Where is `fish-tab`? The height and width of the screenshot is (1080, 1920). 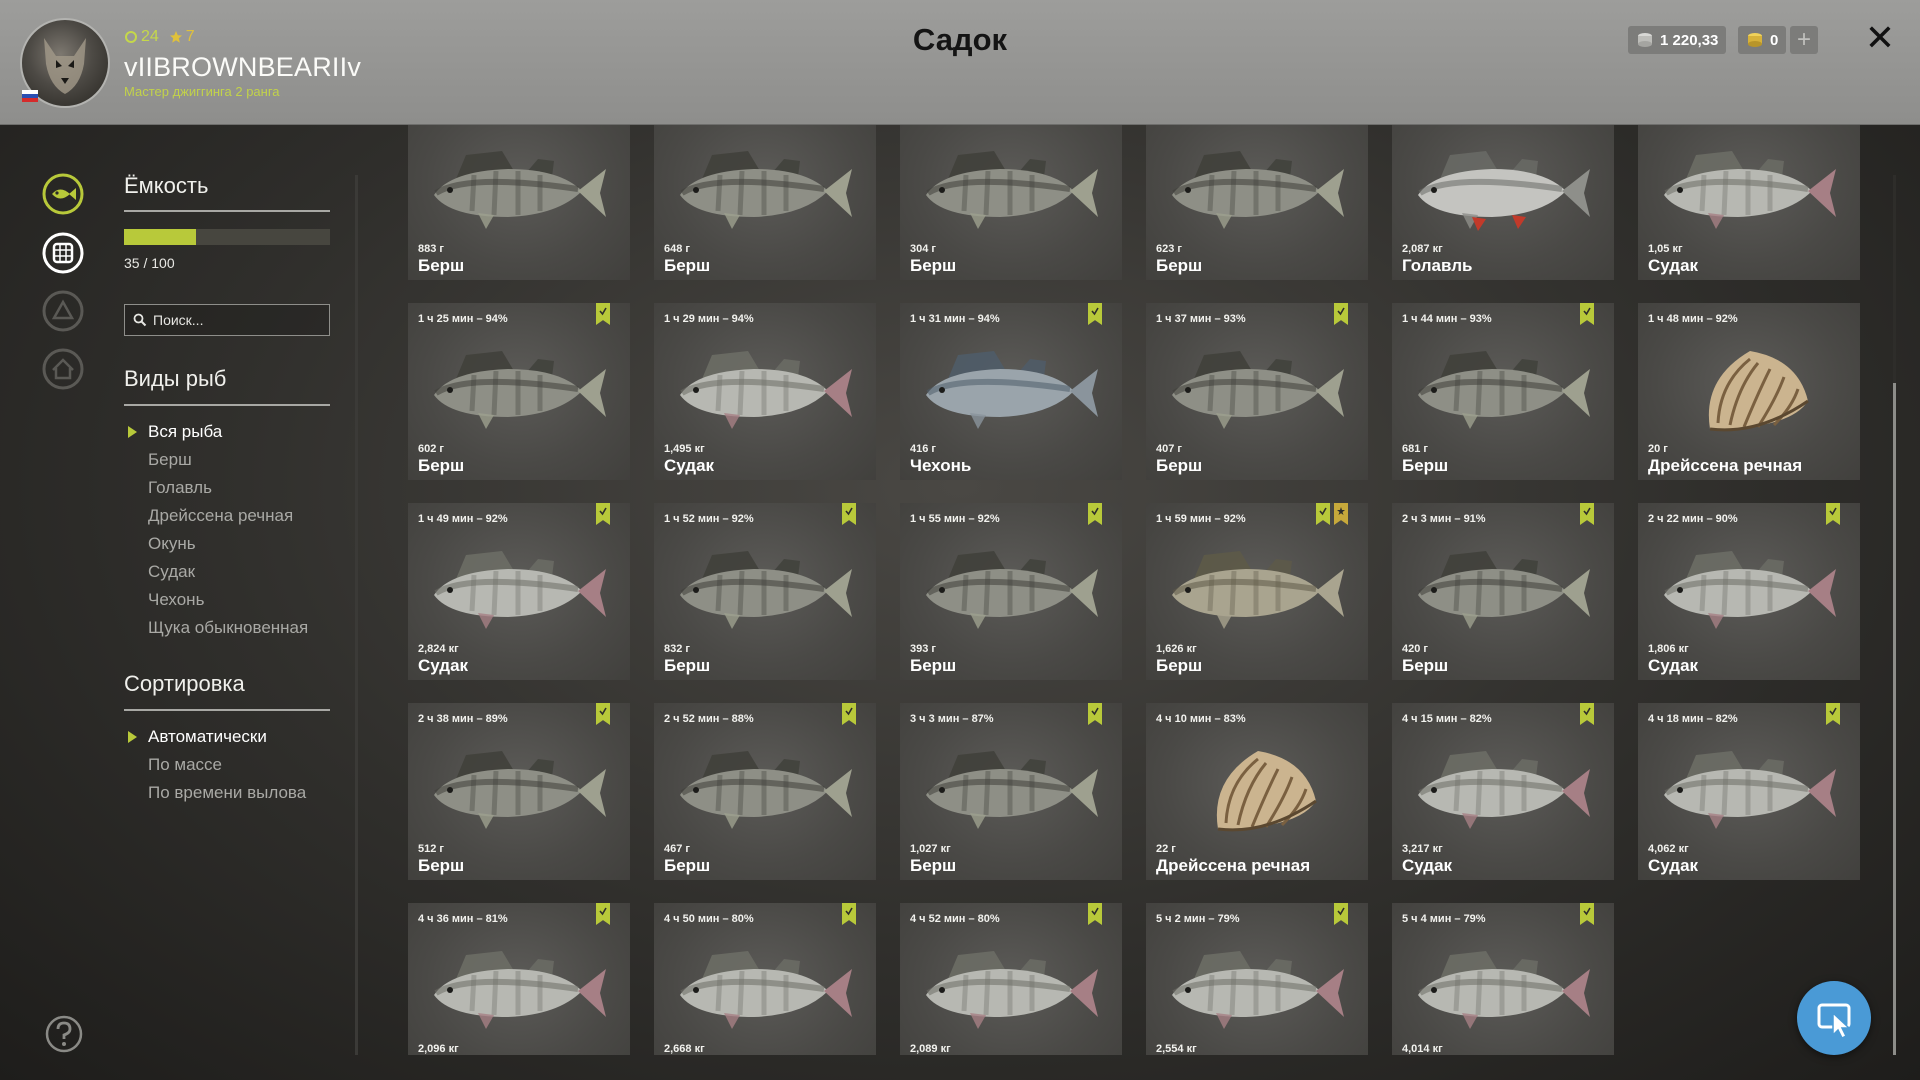 fish-tab is located at coordinates (63, 194).